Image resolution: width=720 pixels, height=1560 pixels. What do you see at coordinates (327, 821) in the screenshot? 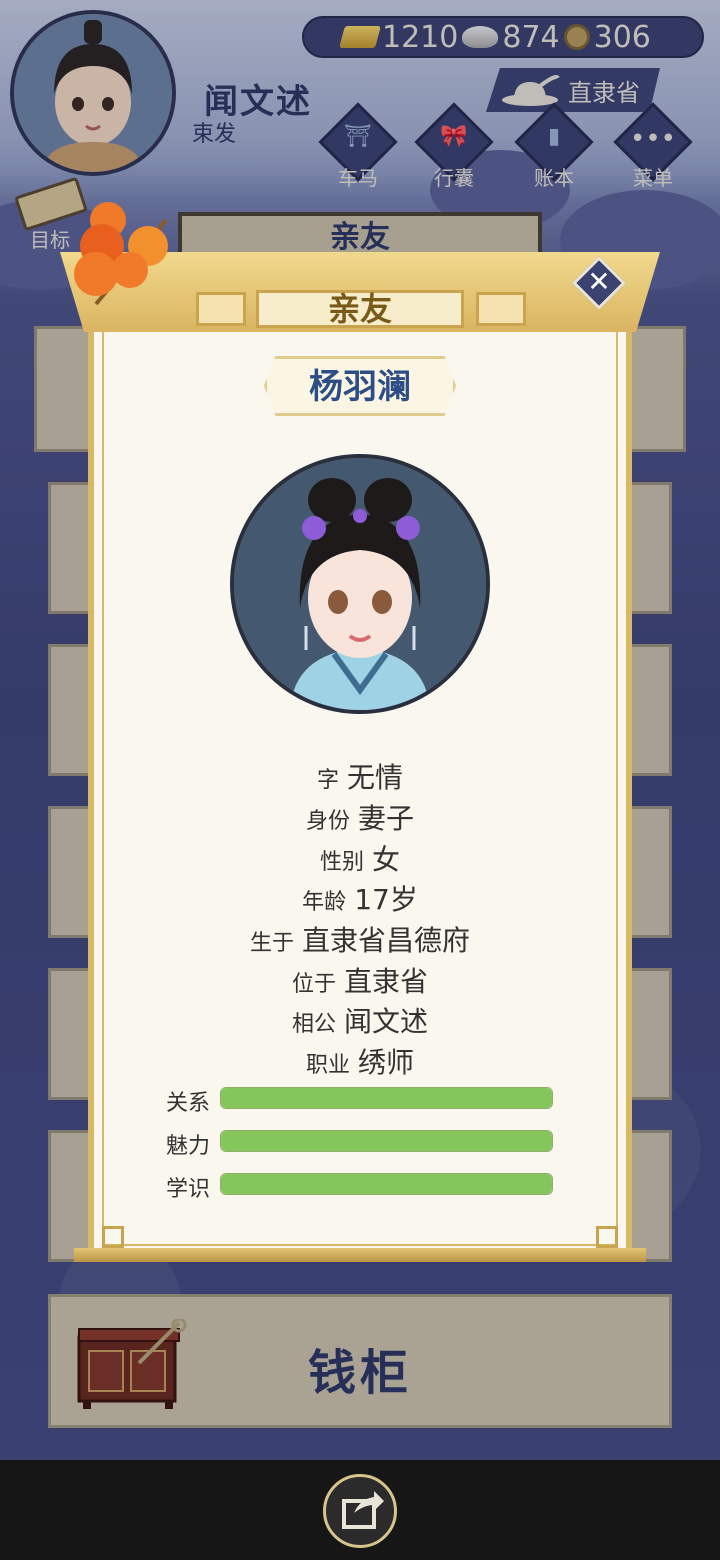
I see `detail-key: 身份` at bounding box center [327, 821].